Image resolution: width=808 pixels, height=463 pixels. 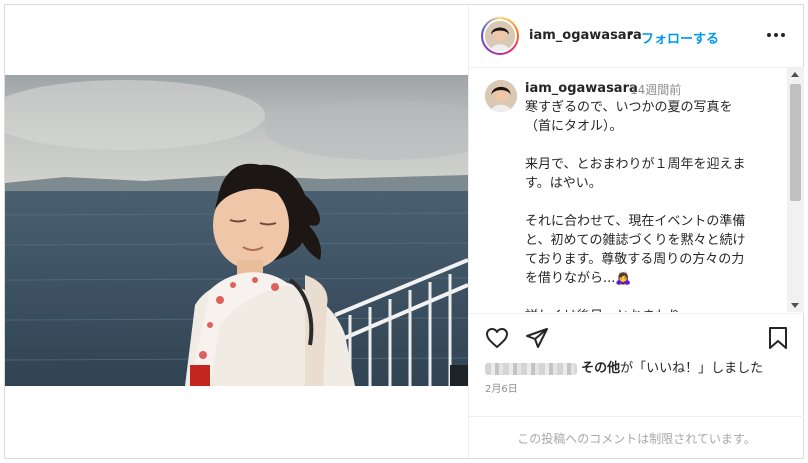 I want to click on likes-summary: その他が「いいね！」しました, so click(x=624, y=366).